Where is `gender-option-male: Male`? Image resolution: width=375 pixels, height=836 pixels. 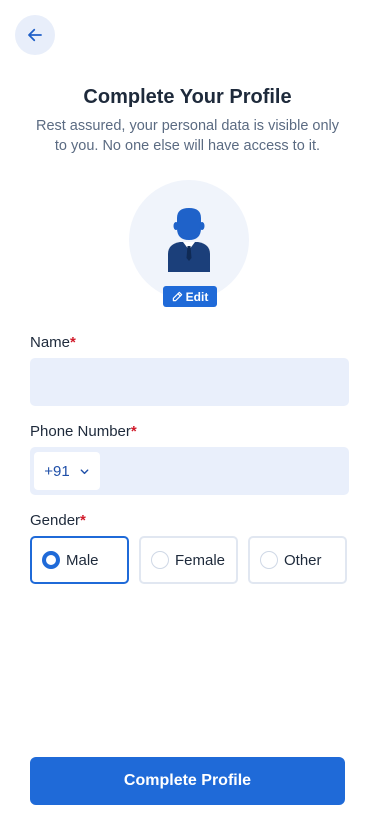 gender-option-male: Male is located at coordinates (79, 560).